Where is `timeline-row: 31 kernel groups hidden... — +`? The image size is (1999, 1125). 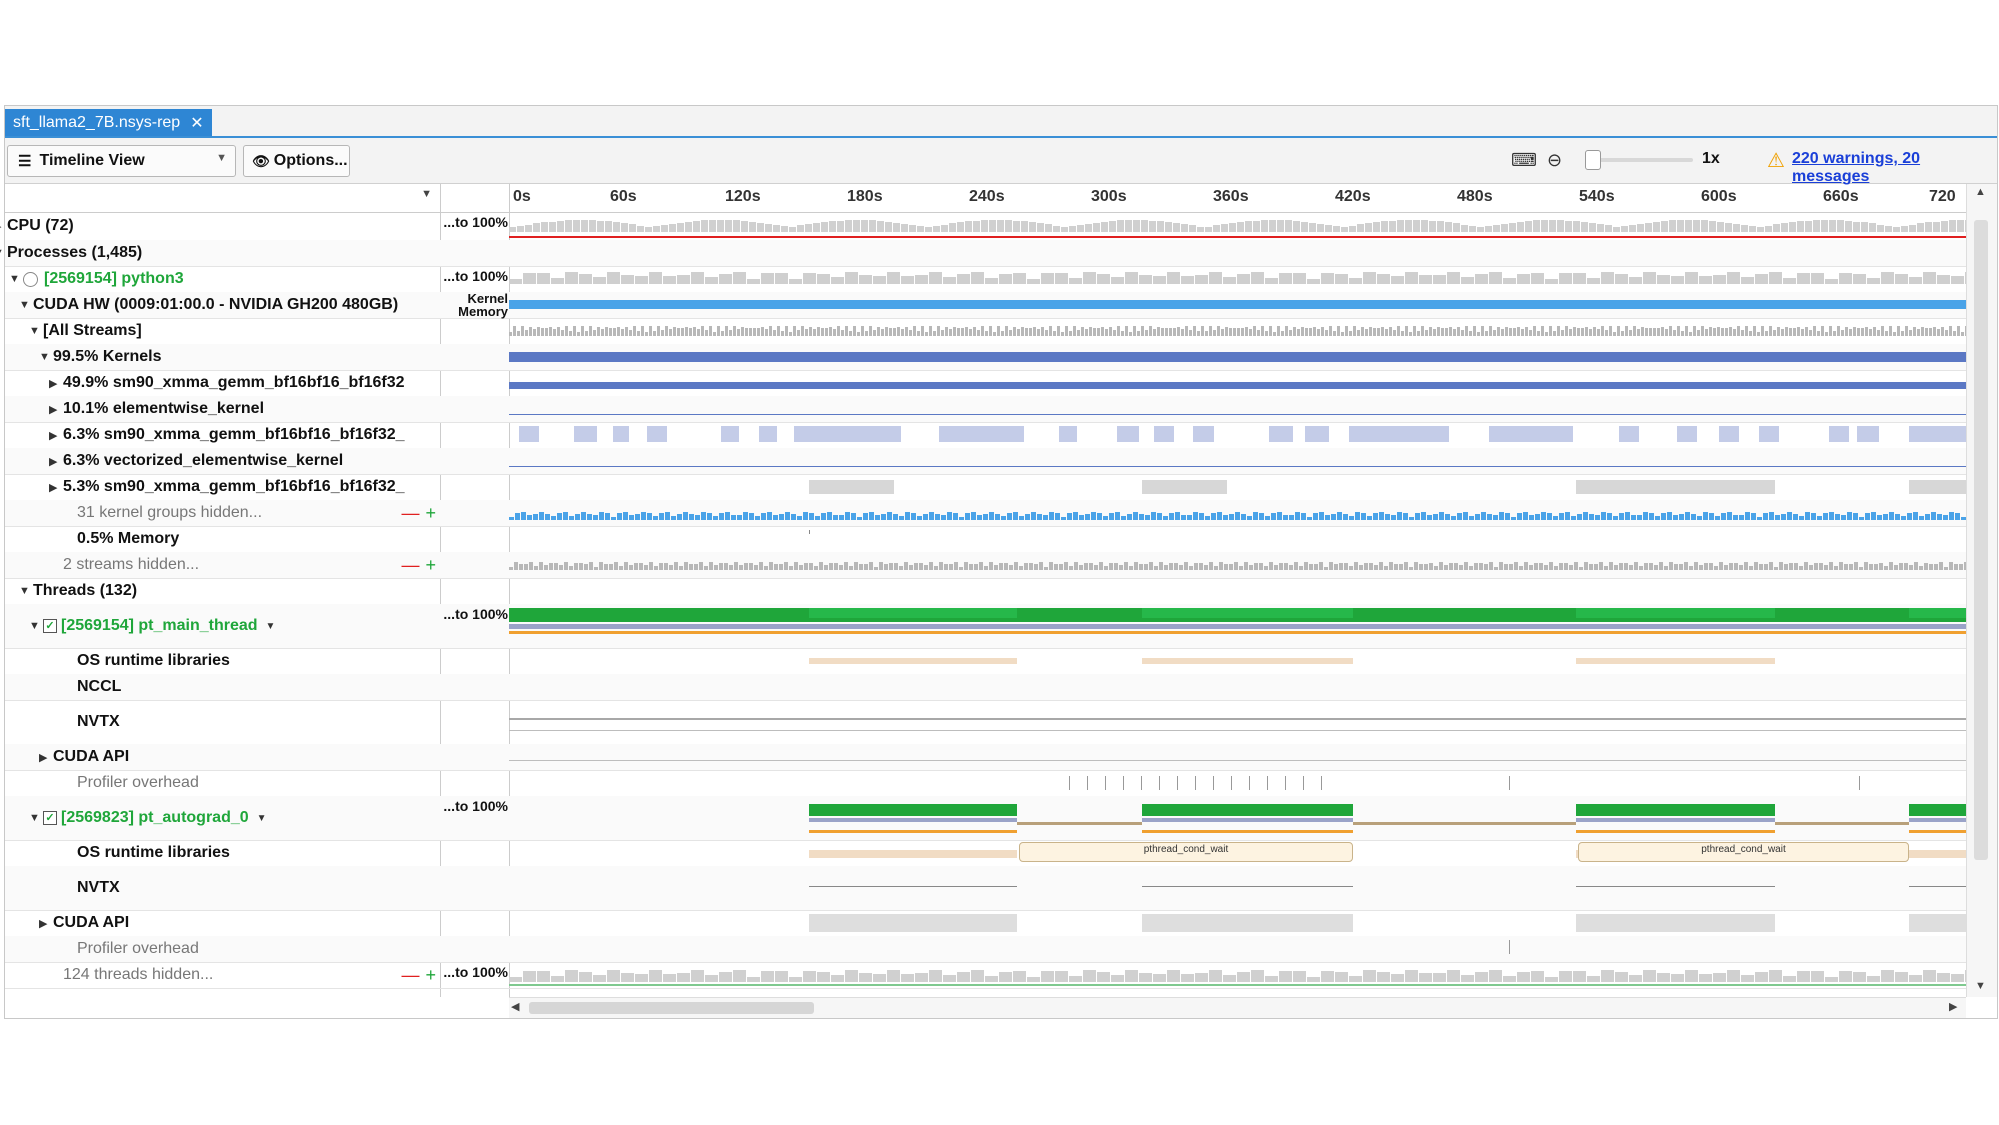
timeline-row: 31 kernel groups hidden... — + is located at coordinates (985, 513).